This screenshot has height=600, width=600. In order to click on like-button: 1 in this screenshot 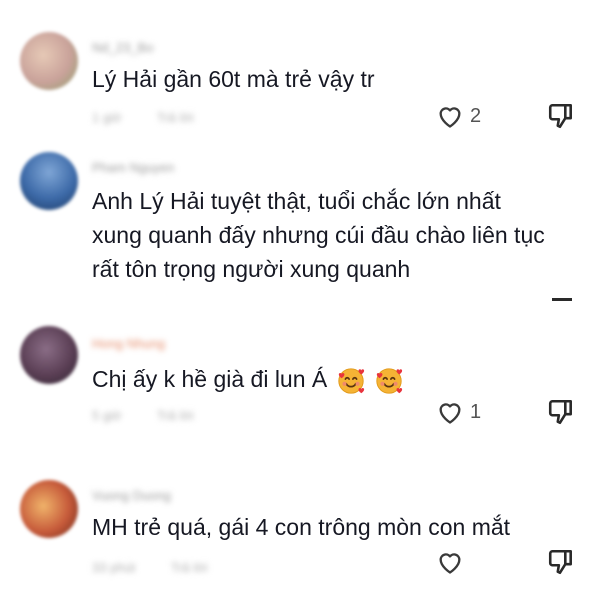, I will do `click(458, 412)`.